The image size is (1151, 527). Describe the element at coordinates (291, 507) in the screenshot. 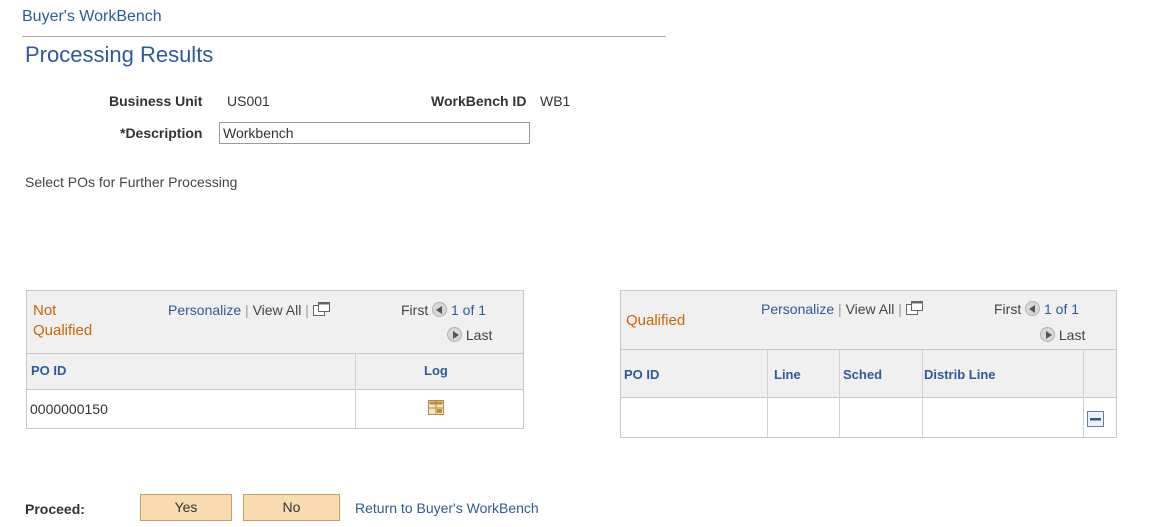

I see `no-button: No` at that location.